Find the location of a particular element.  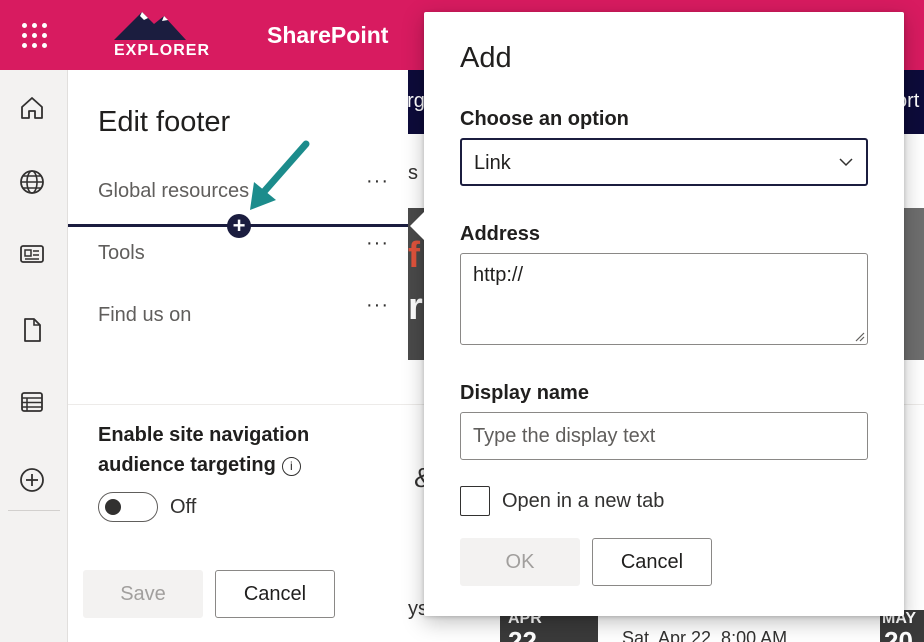

dialog-title: Add is located at coordinates (486, 58).